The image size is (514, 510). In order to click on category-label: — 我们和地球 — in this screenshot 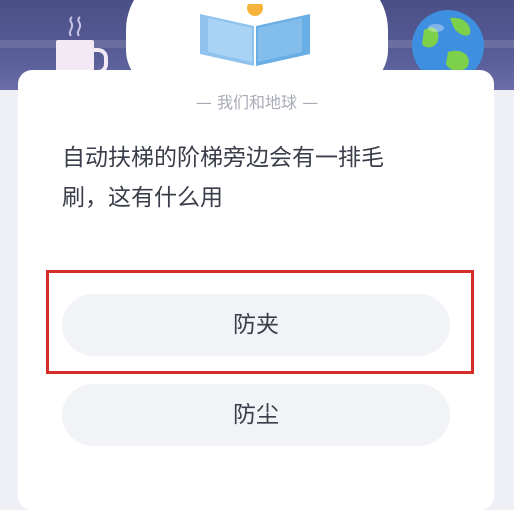, I will do `click(257, 102)`.